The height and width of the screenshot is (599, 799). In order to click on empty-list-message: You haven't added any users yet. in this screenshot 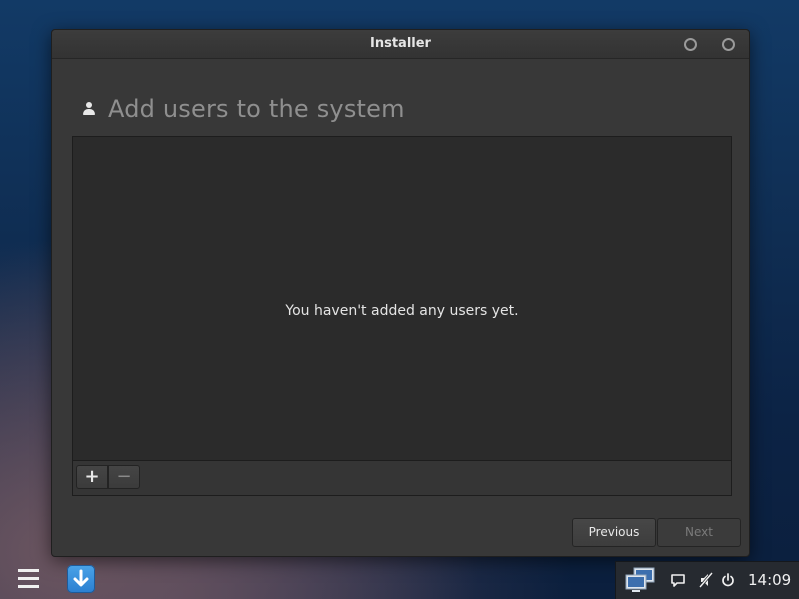, I will do `click(402, 311)`.